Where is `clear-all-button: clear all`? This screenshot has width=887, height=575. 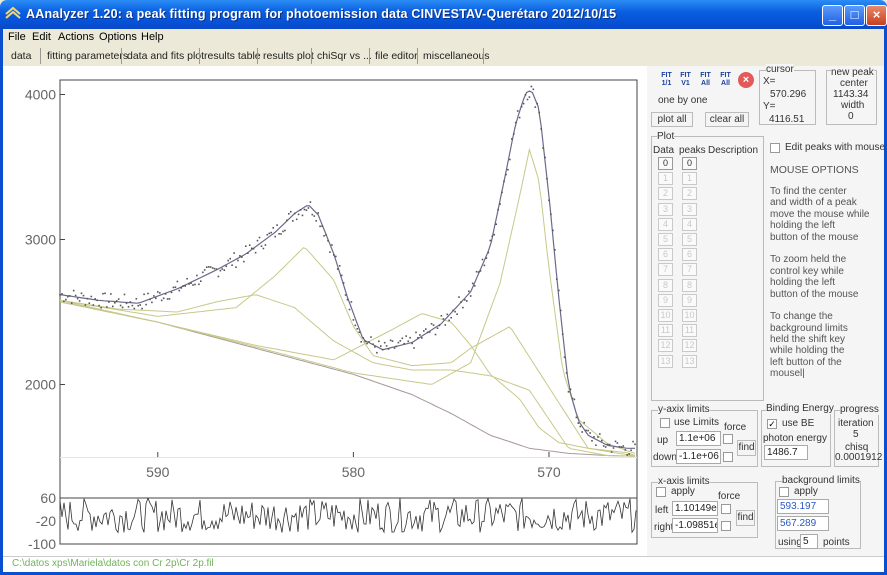 clear-all-button: clear all is located at coordinates (727, 119).